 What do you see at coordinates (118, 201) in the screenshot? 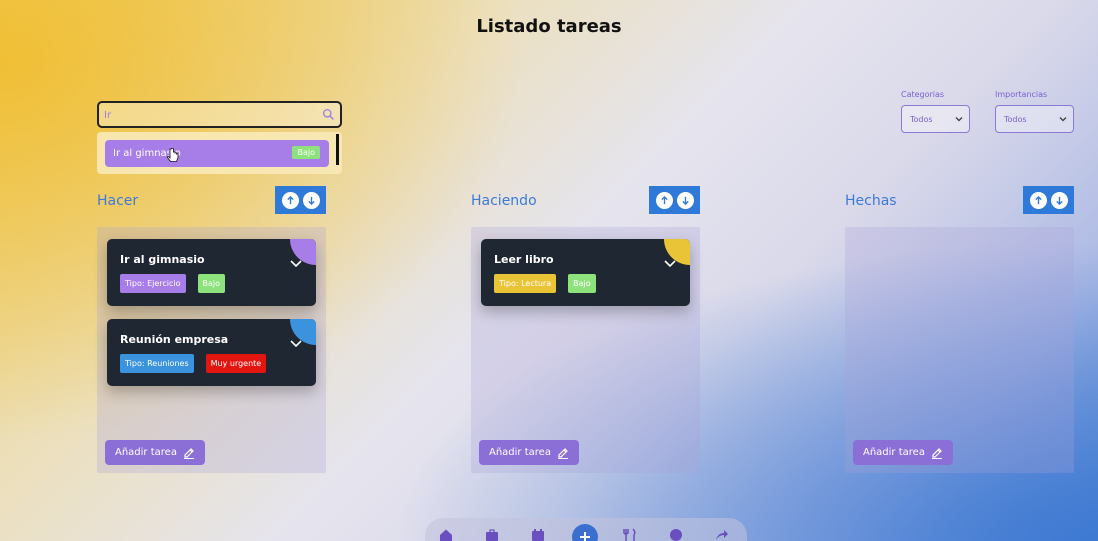
I see `column-title-hacer: Hacer` at bounding box center [118, 201].